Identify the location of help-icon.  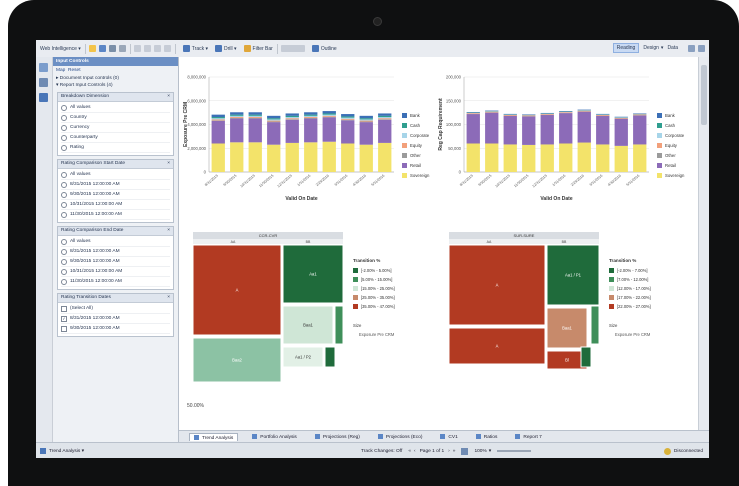
(701, 48).